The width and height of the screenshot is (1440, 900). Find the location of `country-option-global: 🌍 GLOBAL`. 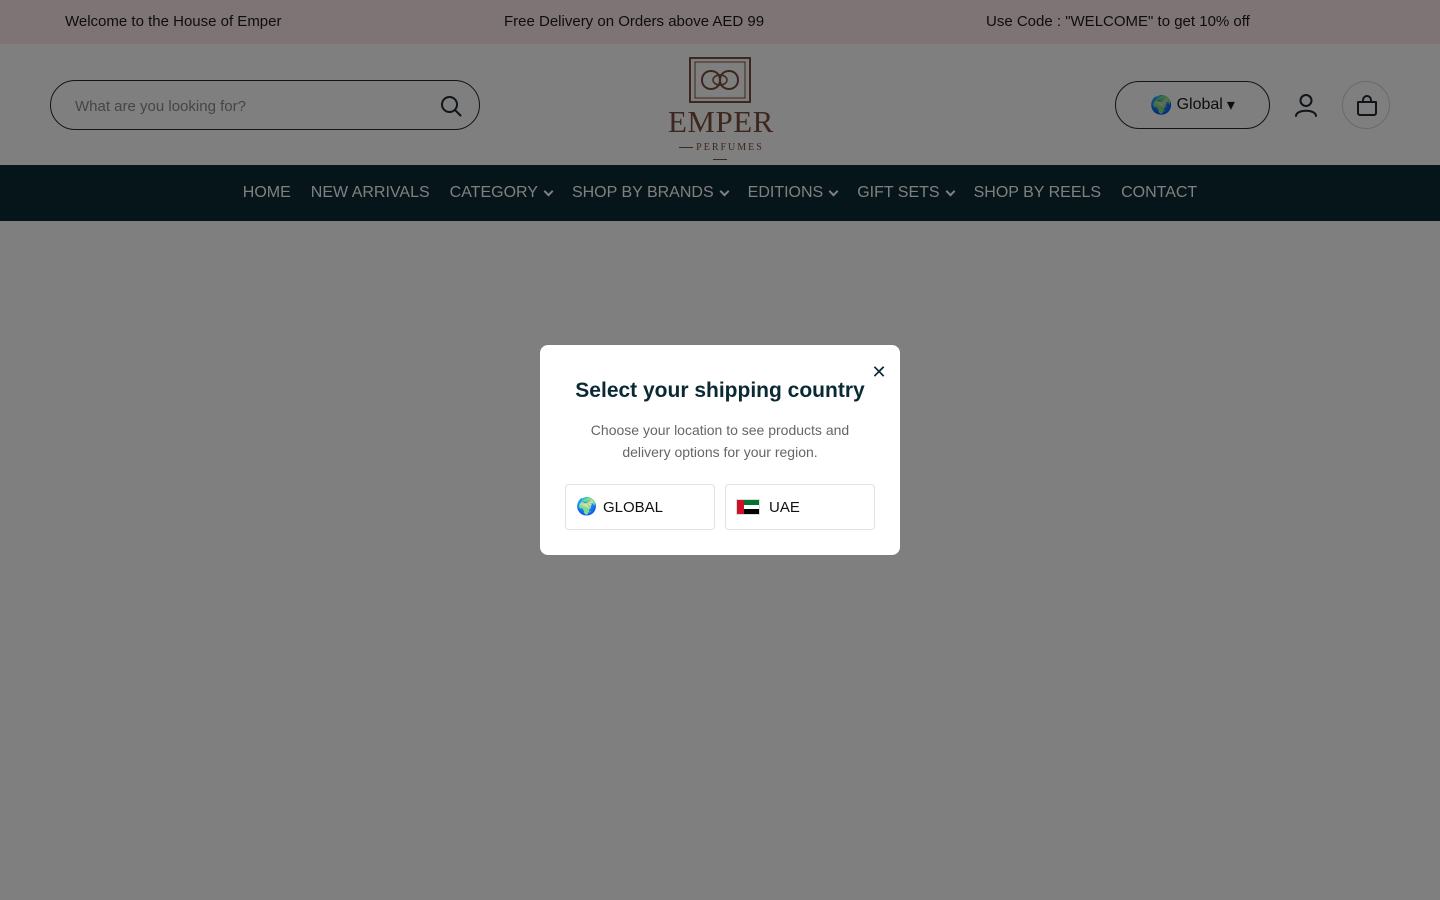

country-option-global: 🌍 GLOBAL is located at coordinates (640, 507).